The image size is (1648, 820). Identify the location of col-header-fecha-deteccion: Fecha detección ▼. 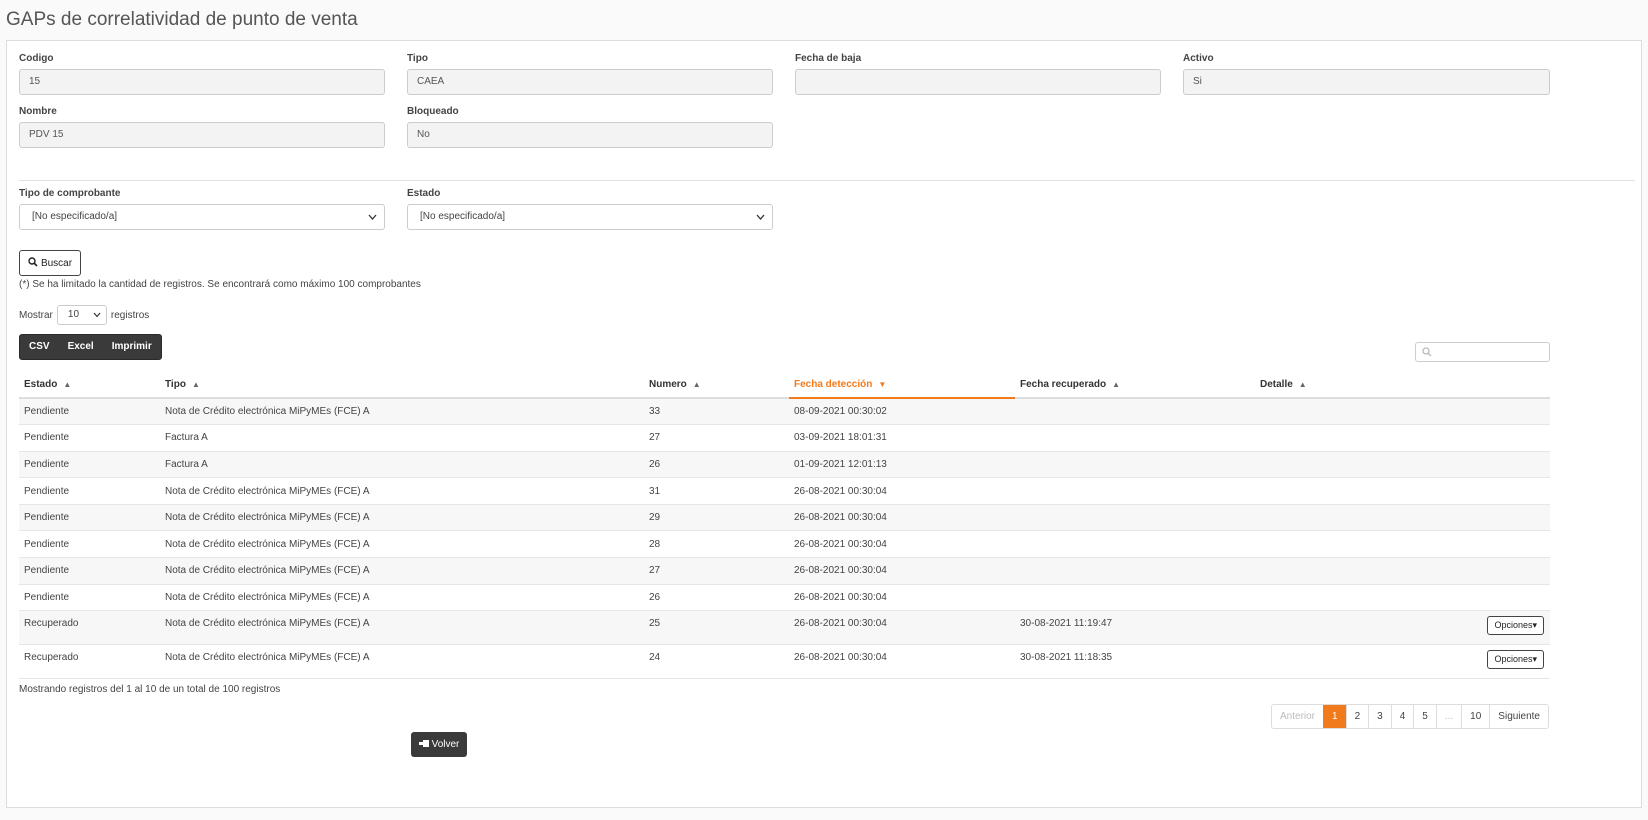
(902, 385).